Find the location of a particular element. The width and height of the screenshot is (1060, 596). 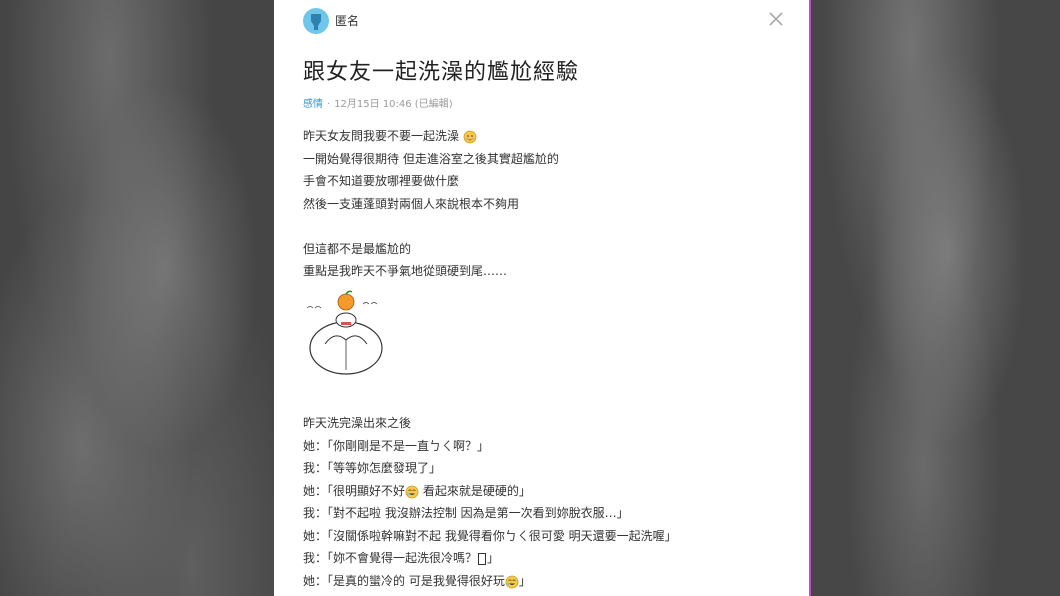

body-line: 昨天洗完澡出來之後 is located at coordinates (357, 423).